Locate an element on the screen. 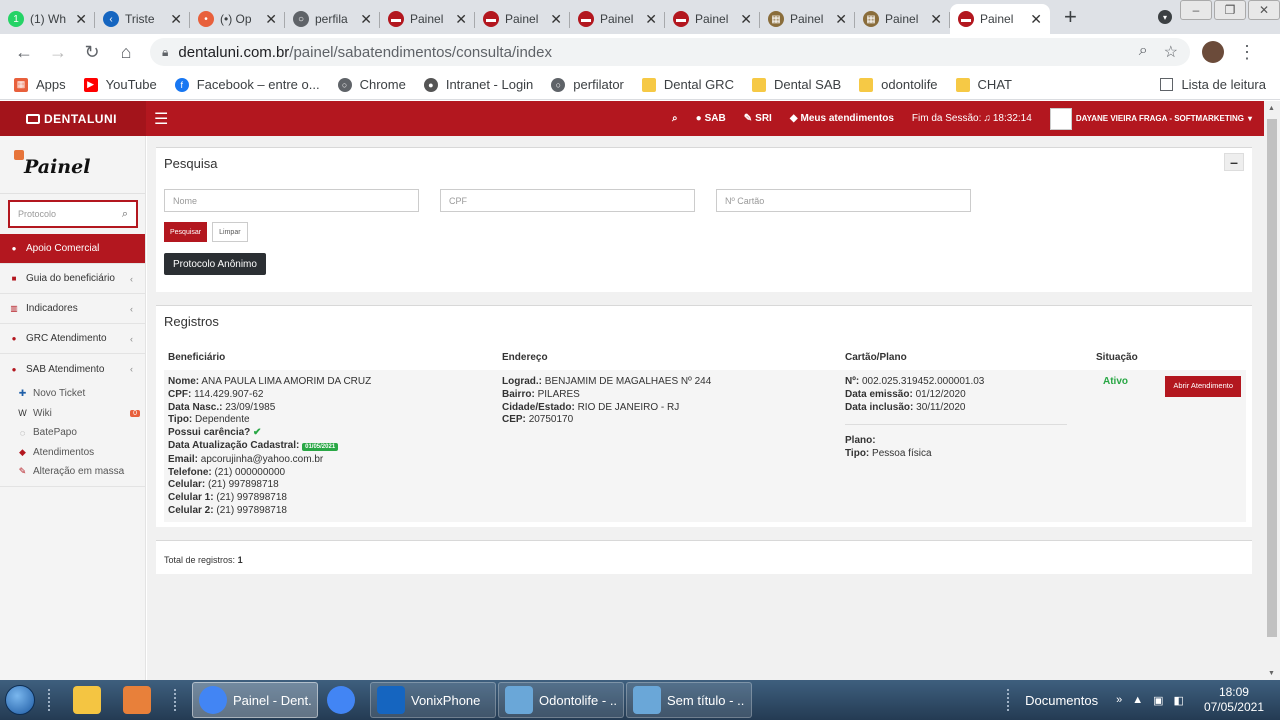 The image size is (1280, 720). nav-meus-atendimentos: ◆ Meus atendimentos is located at coordinates (842, 118).